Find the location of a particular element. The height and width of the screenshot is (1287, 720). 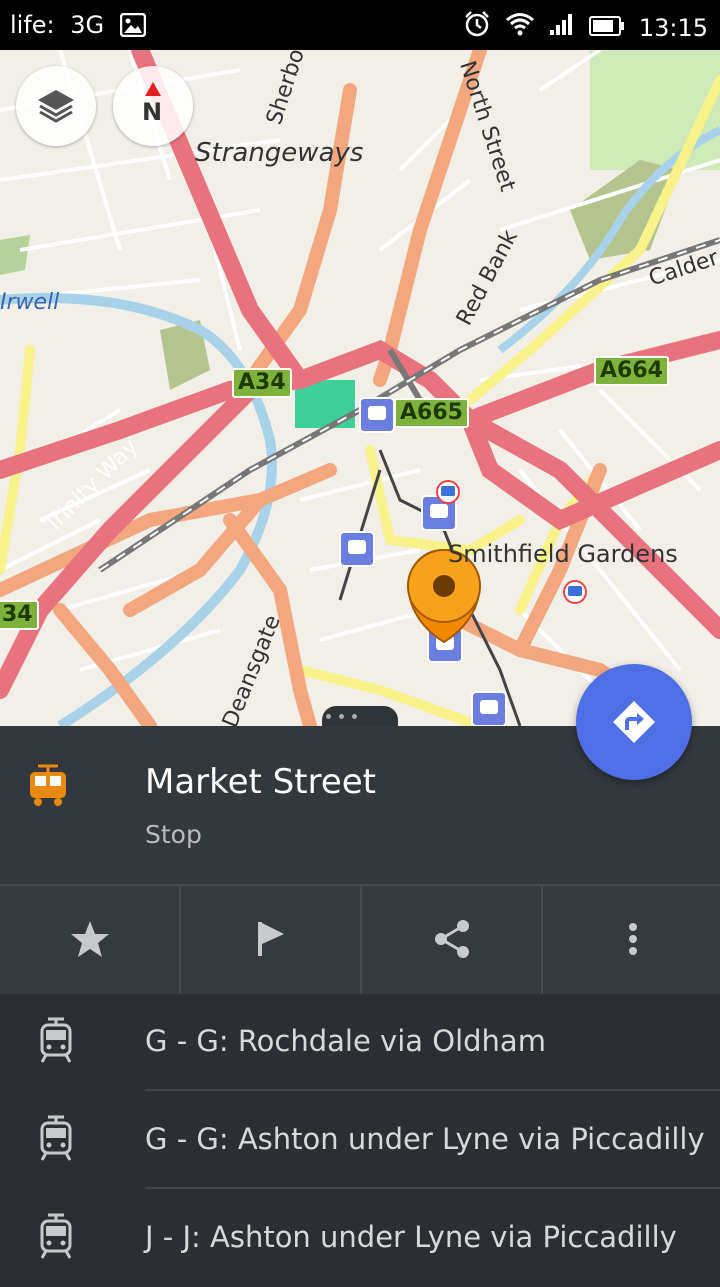

flag-icon is located at coordinates (271, 941).